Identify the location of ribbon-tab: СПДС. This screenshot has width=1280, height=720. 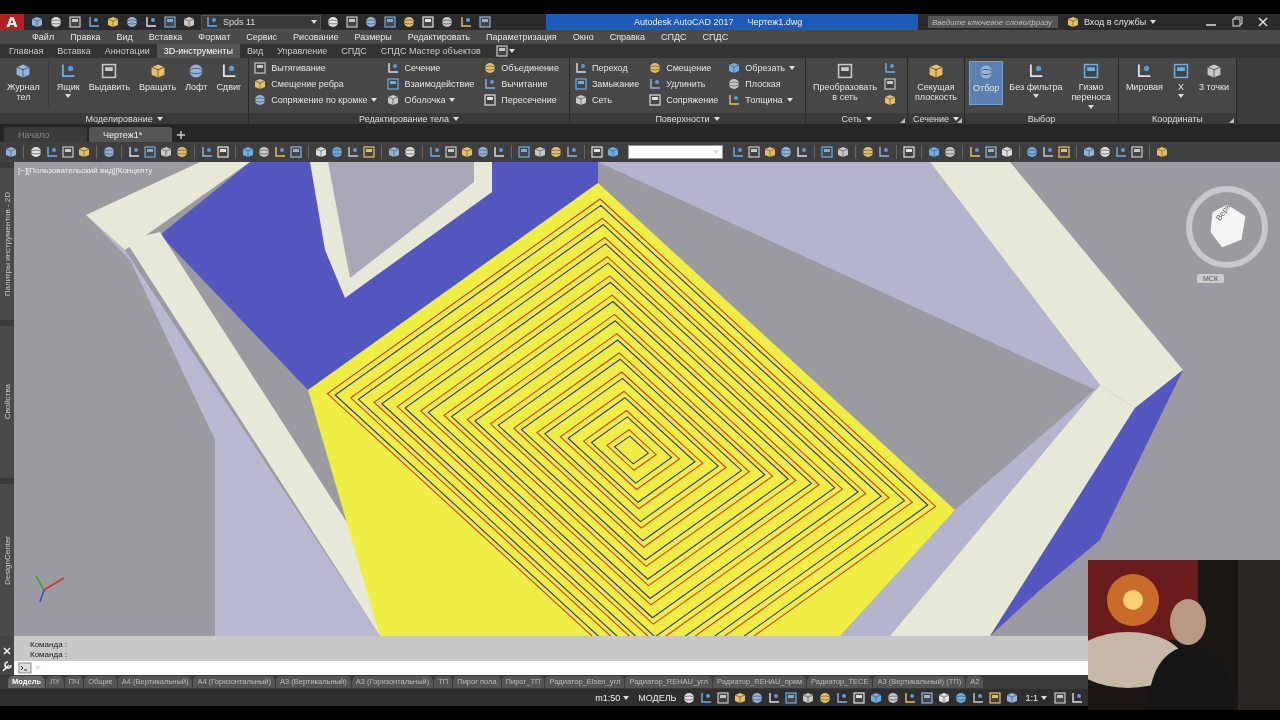
(354, 51).